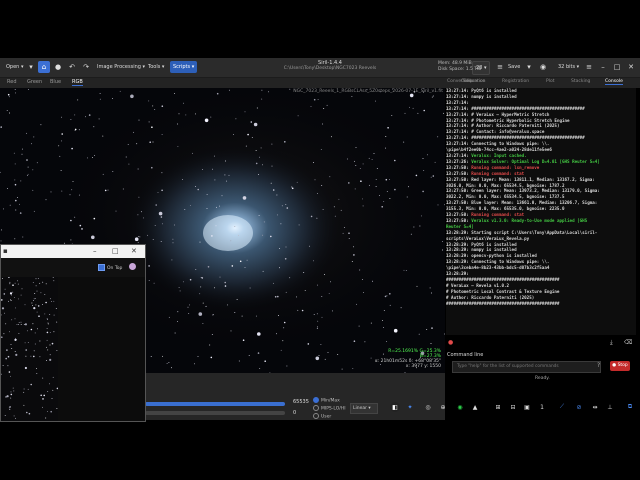  Describe the element at coordinates (134, 251) in the screenshot. I see `window-close-icon: ✕` at that location.